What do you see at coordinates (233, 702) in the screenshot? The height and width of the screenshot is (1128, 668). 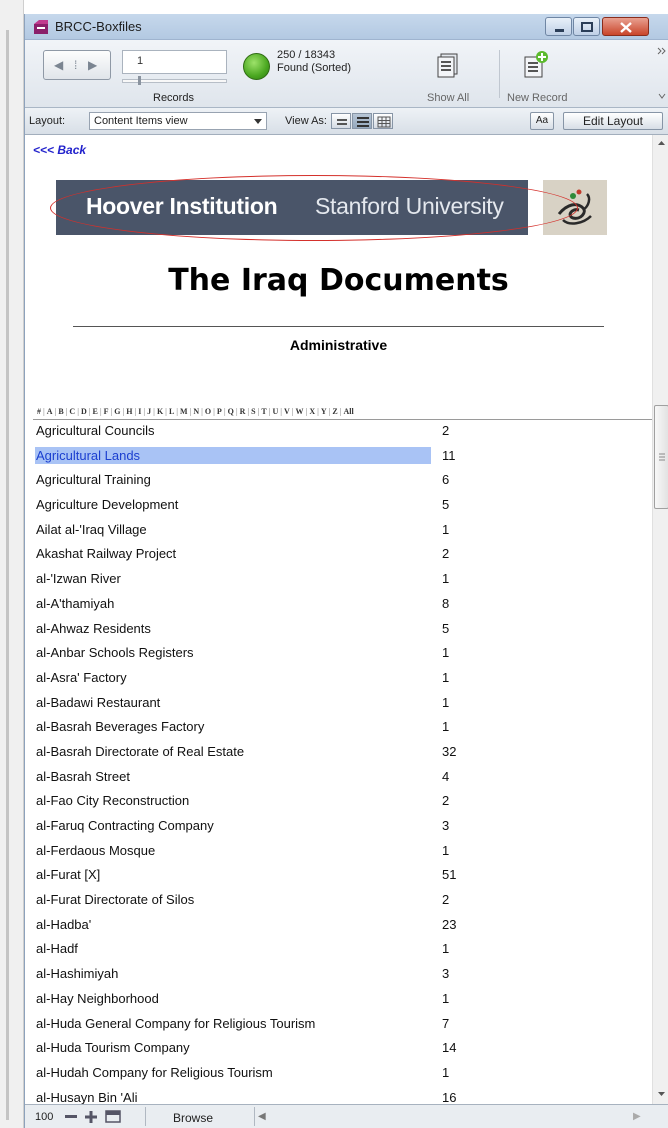 I see `item-name-link: al-Badawi Restaurant` at bounding box center [233, 702].